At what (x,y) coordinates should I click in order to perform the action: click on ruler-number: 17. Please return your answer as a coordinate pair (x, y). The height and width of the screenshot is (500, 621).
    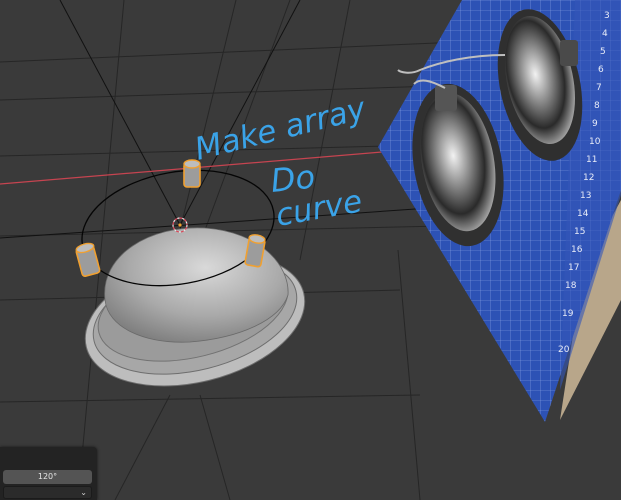
    Looking at the image, I should click on (573, 268).